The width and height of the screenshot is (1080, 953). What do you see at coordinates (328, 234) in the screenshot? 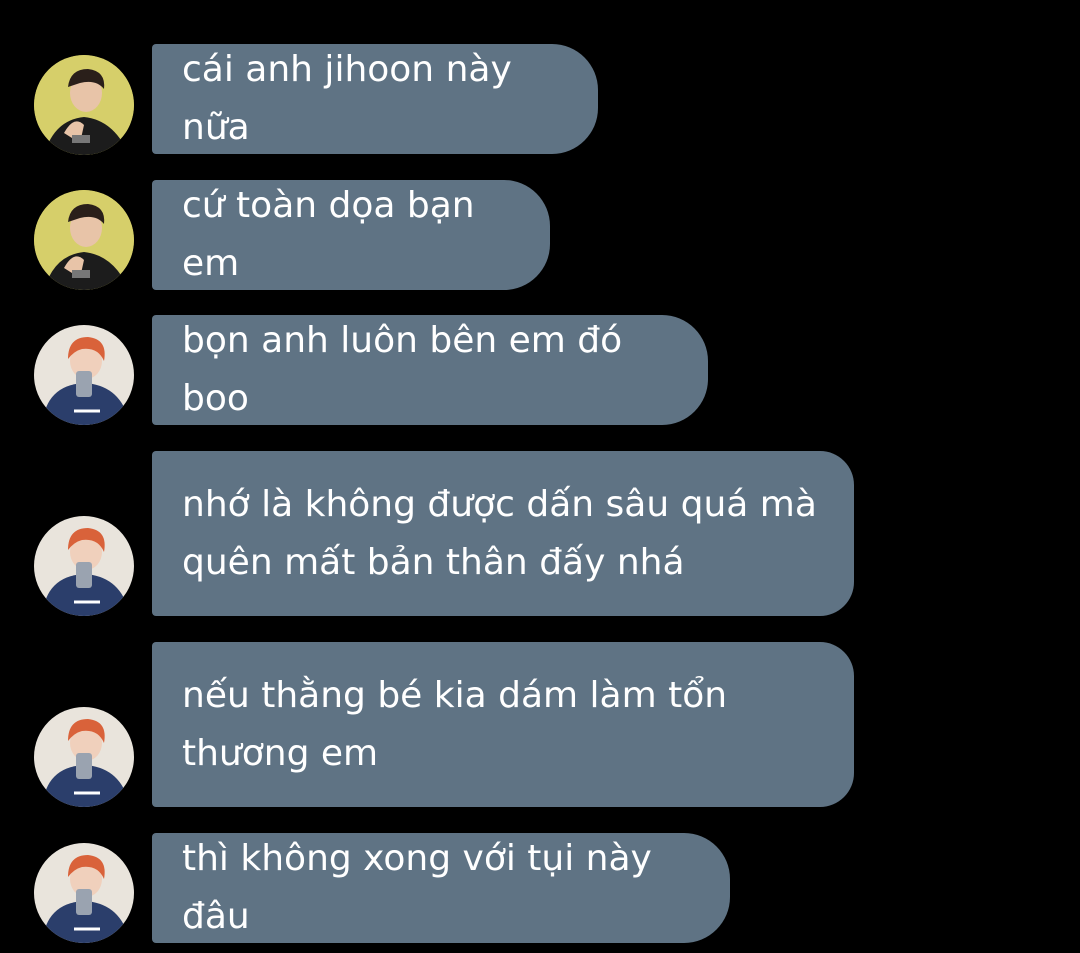
I see `message-text: cứ toàn dọa bạn em` at bounding box center [328, 234].